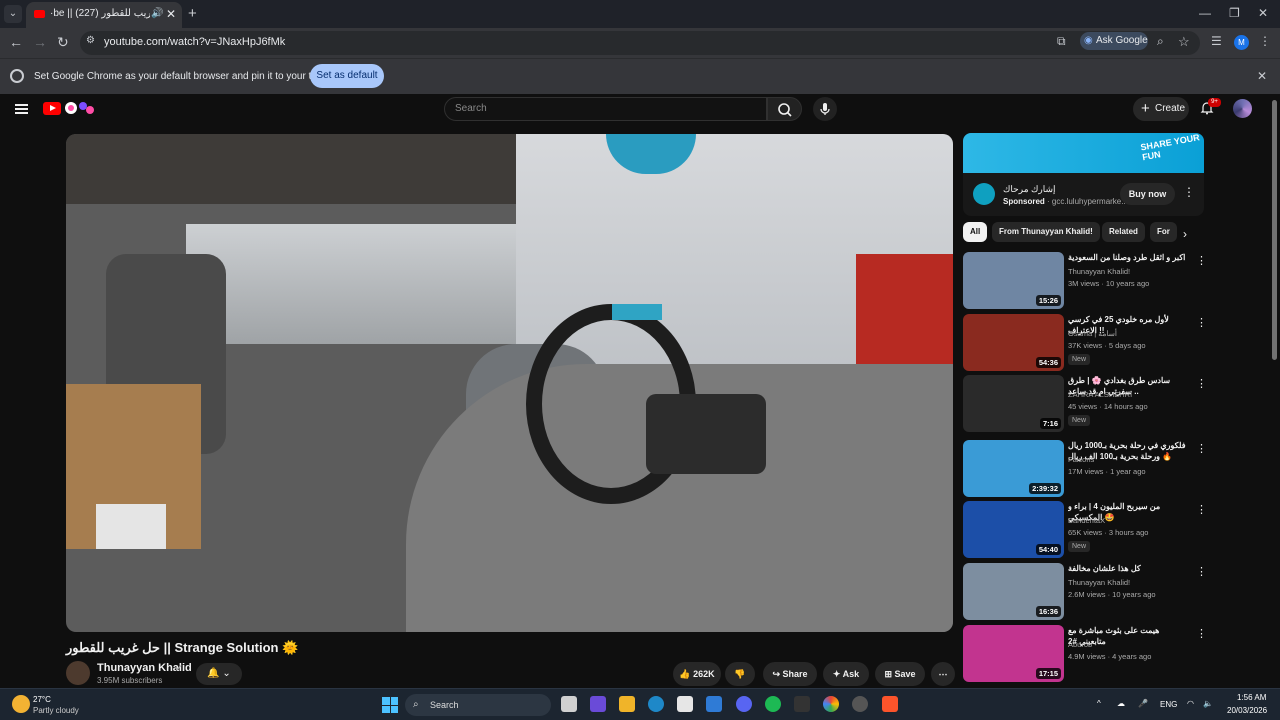 Image resolution: width=1280 pixels, height=720 pixels. I want to click on video-thumbnail: 54:36, so click(1013, 342).